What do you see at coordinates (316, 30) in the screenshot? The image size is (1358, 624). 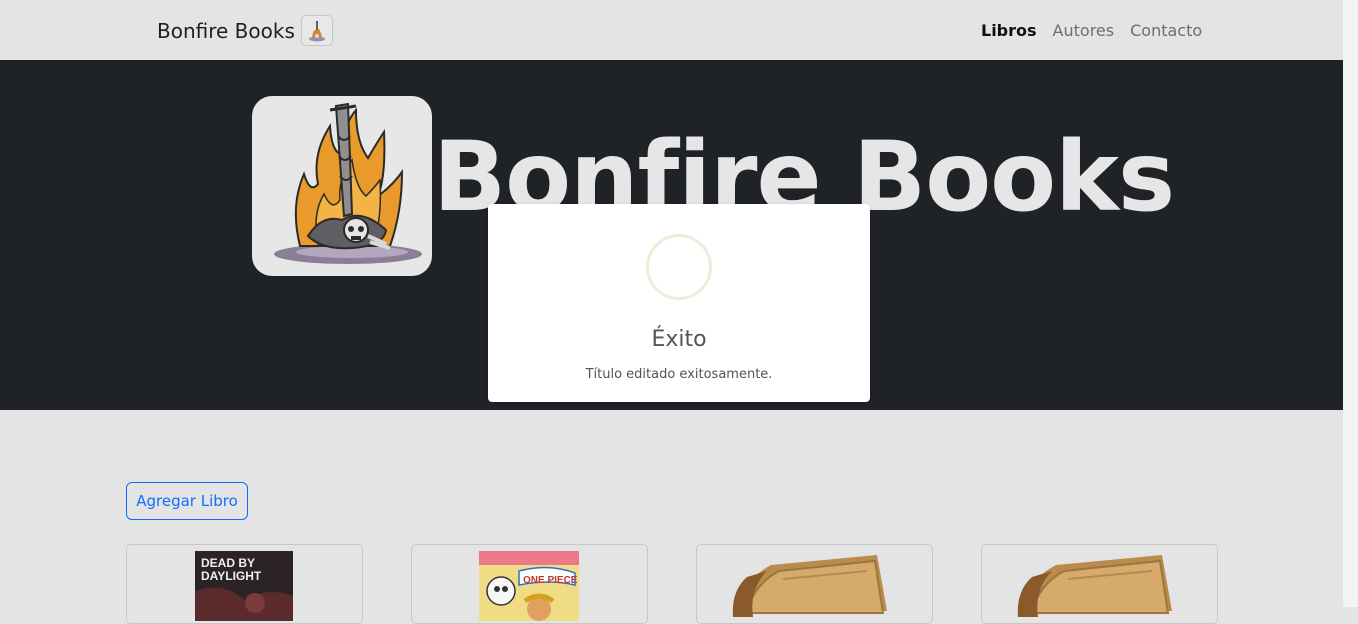 I see `bonfire-logo-icon` at bounding box center [316, 30].